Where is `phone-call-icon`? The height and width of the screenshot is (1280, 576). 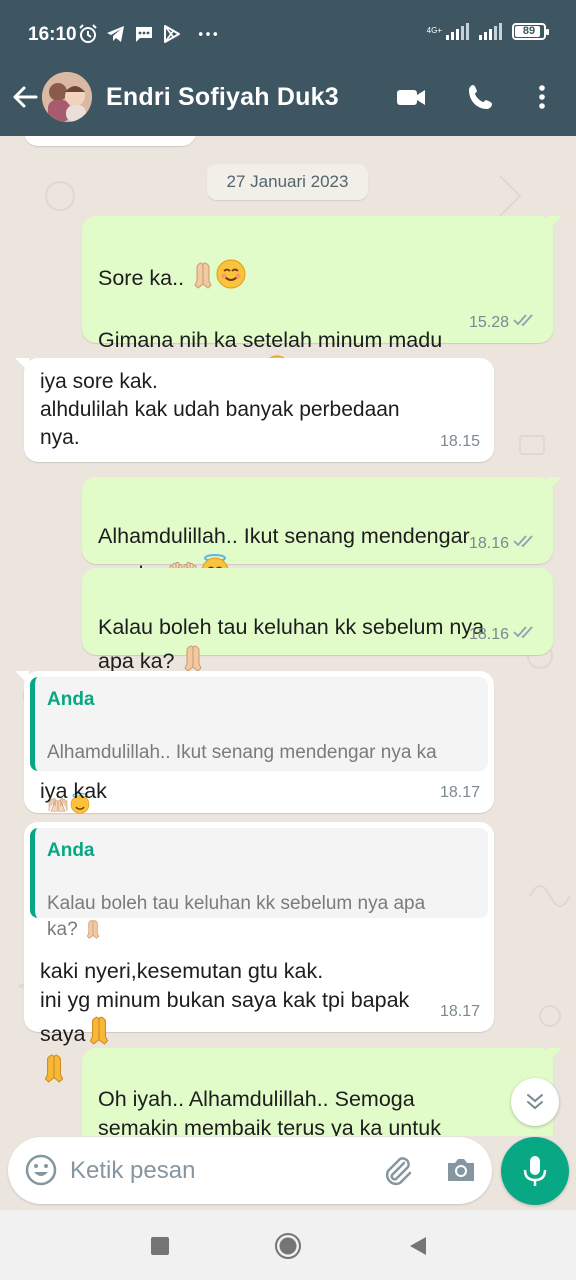 phone-call-icon is located at coordinates (483, 97).